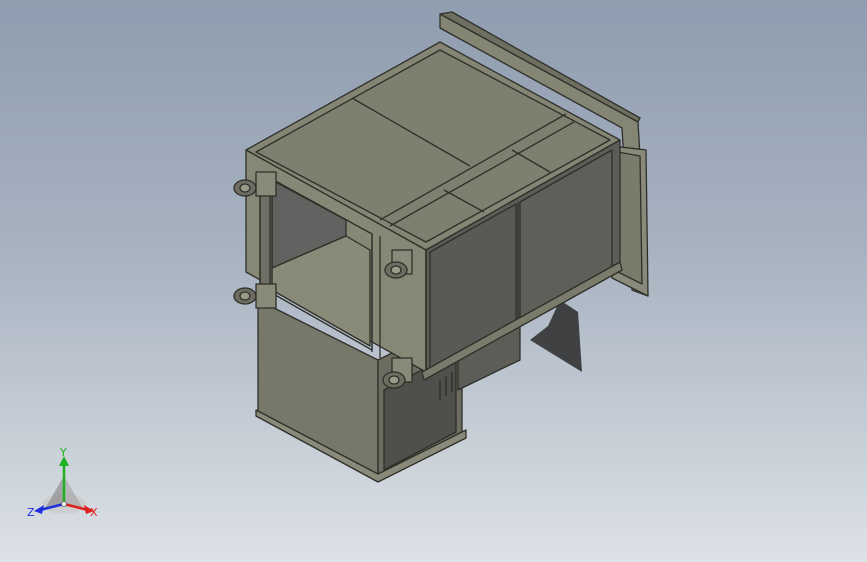 Image resolution: width=867 pixels, height=562 pixels. I want to click on z-axis-arrow, so click(39, 509).